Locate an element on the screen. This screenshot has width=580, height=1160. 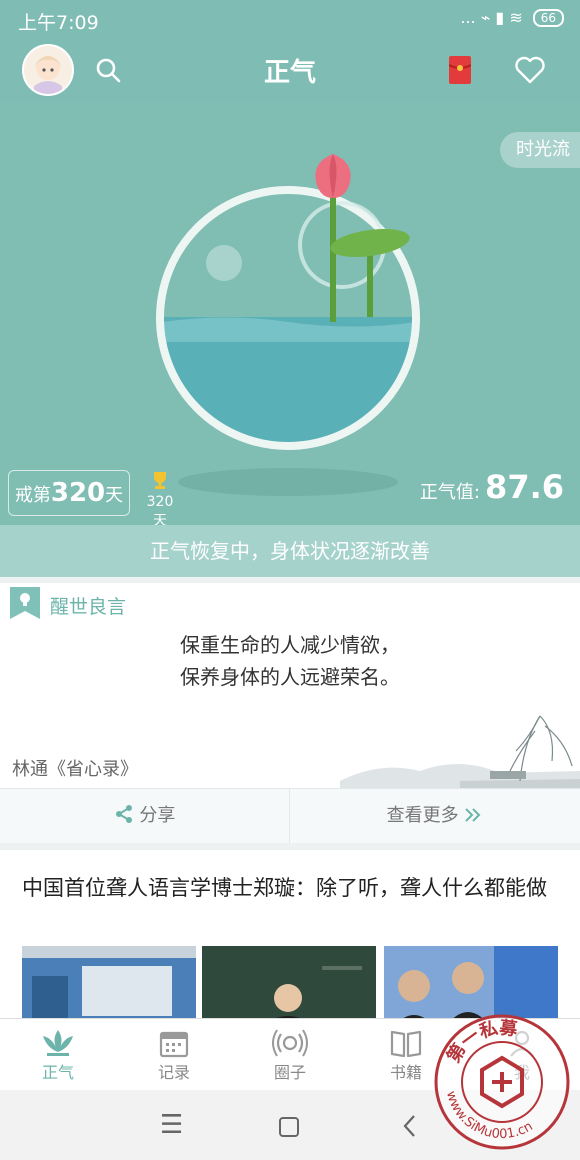
trophy-record: 320天 is located at coordinates (160, 500).